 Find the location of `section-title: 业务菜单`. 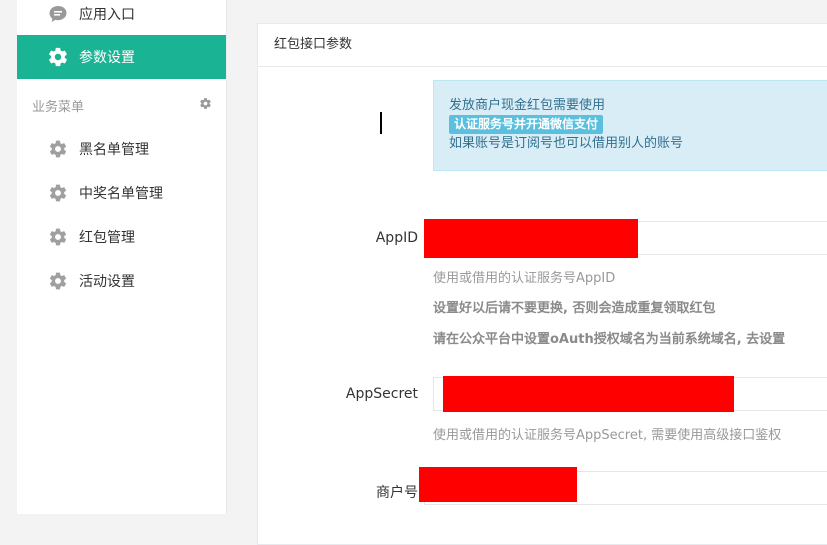

section-title: 业务菜单 is located at coordinates (58, 107).